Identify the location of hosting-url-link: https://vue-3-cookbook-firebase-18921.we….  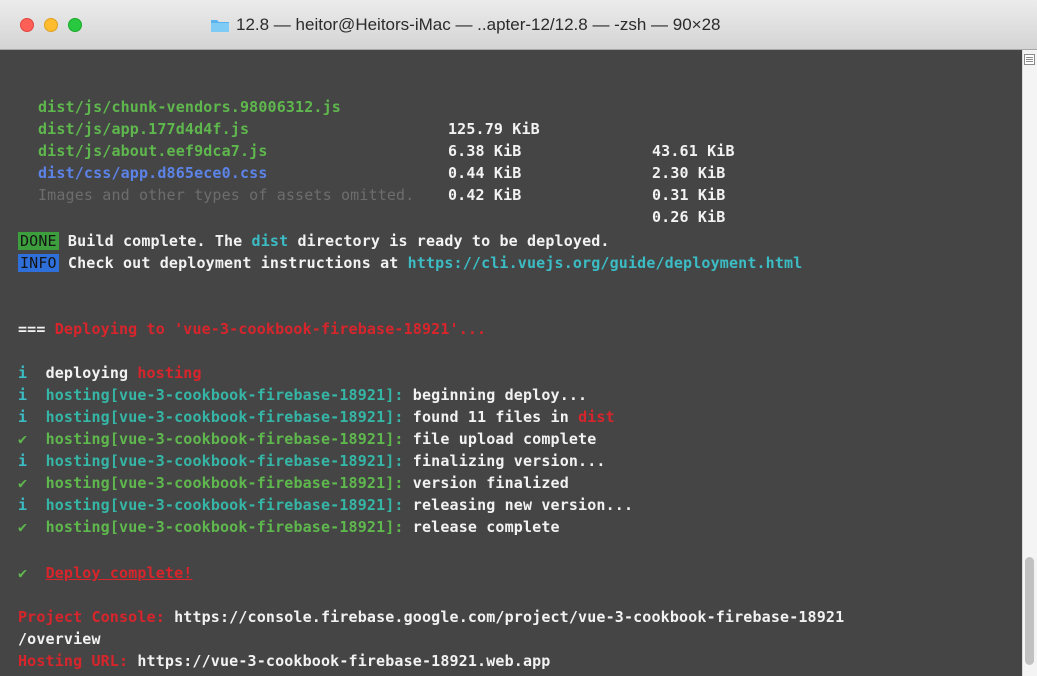
(339, 661).